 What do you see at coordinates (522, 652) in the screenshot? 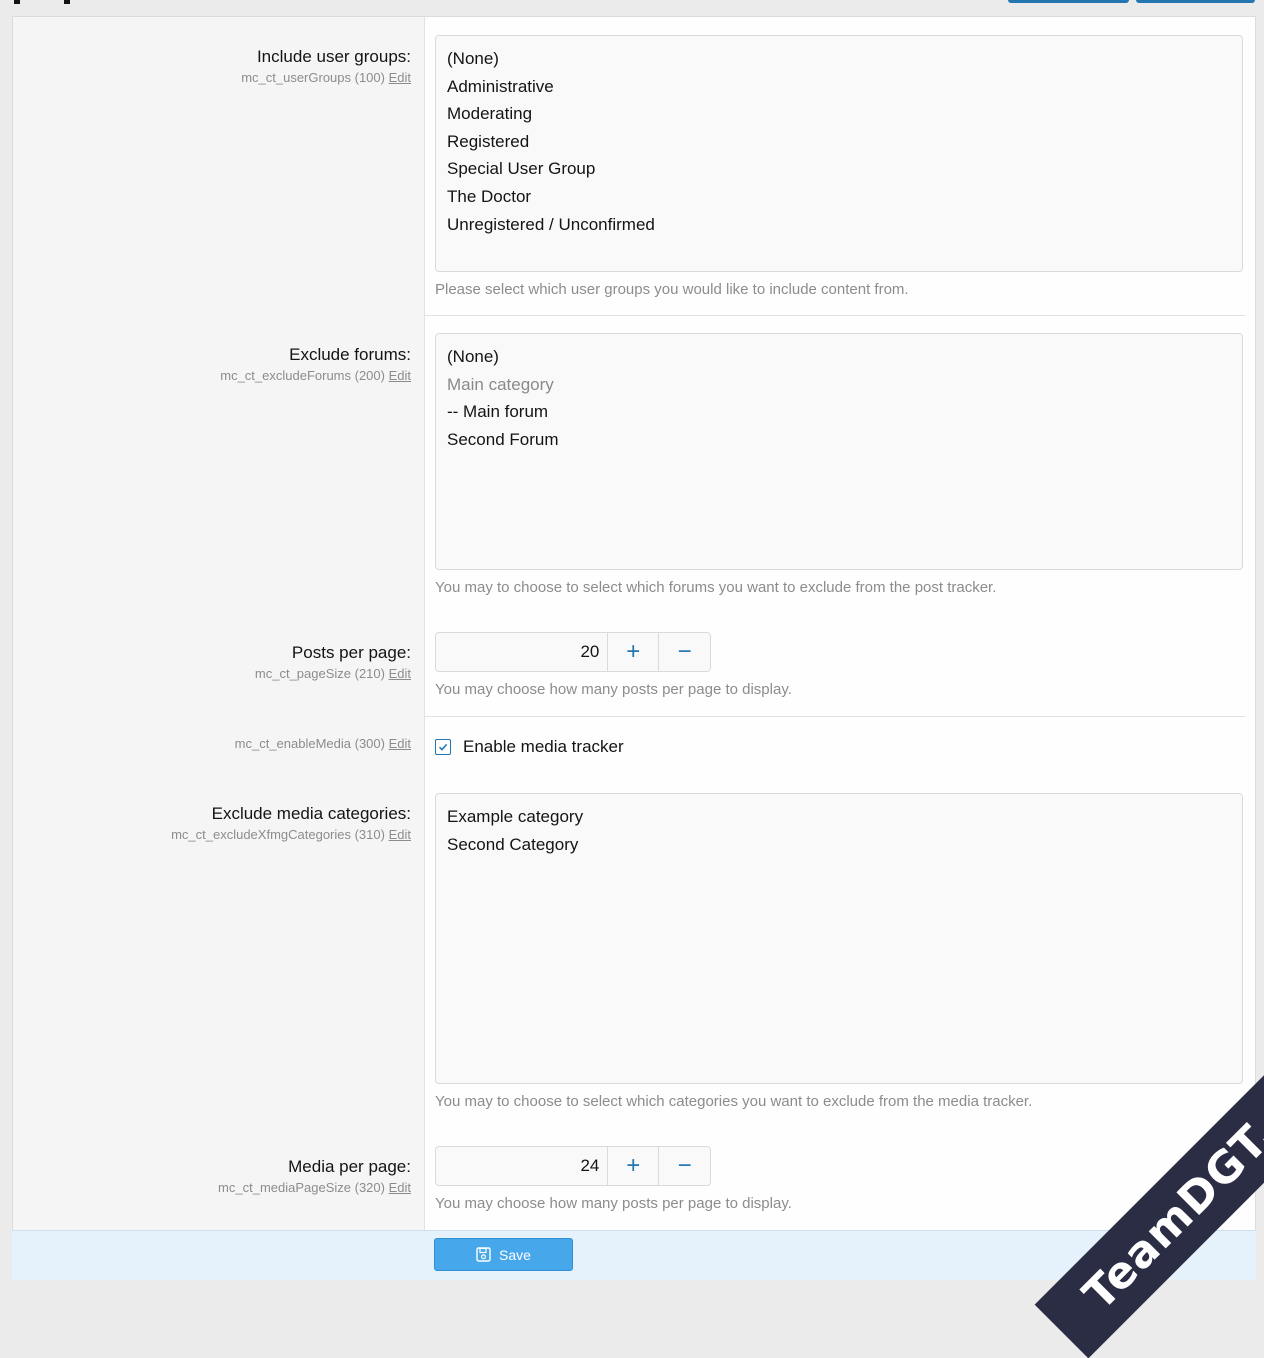
I see `posts-per-page-input: 20` at bounding box center [522, 652].